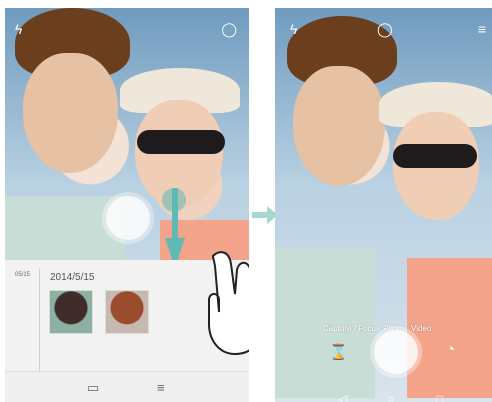 Image resolution: width=492 pixels, height=402 pixels. I want to click on water-drop-icon: ◔, so click(450, 349).